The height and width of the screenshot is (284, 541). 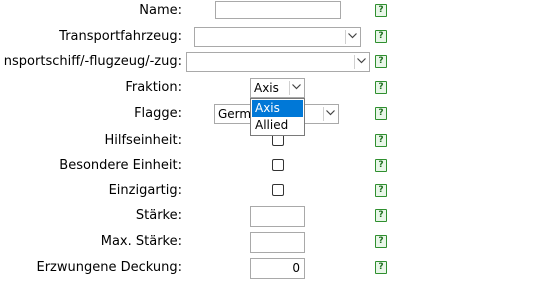 What do you see at coordinates (278, 62) in the screenshot?
I see `transportschiff-select` at bounding box center [278, 62].